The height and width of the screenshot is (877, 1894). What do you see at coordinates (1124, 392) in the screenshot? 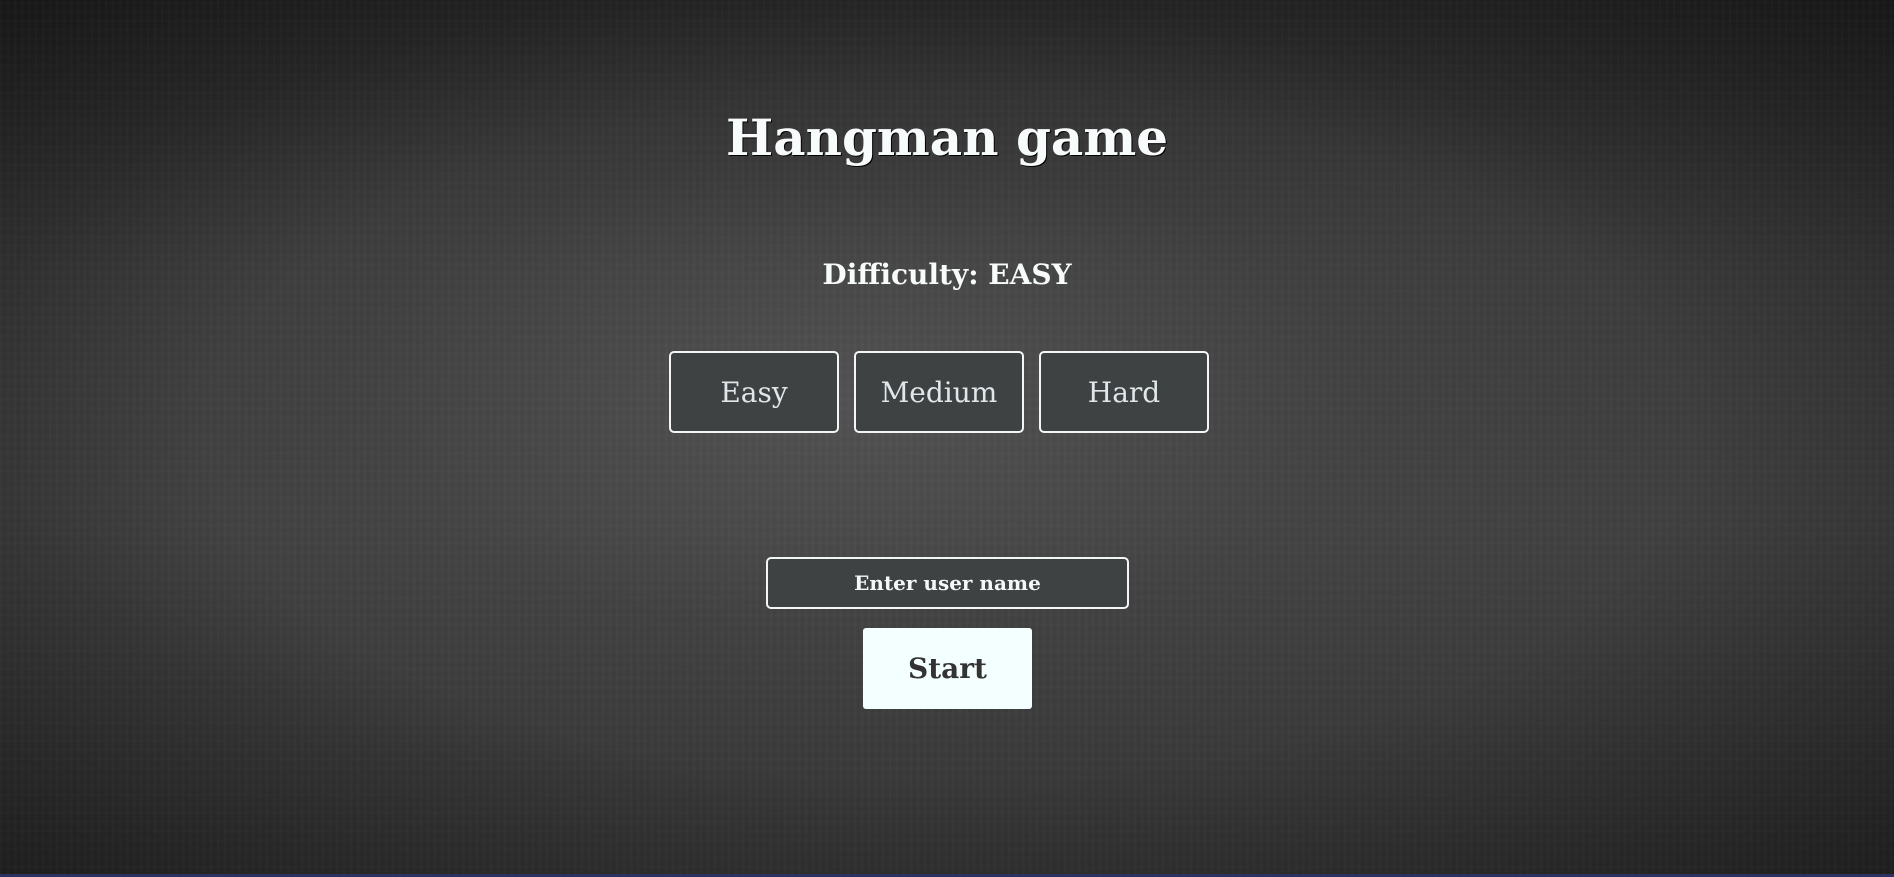
I see `hard-button: Hard` at bounding box center [1124, 392].